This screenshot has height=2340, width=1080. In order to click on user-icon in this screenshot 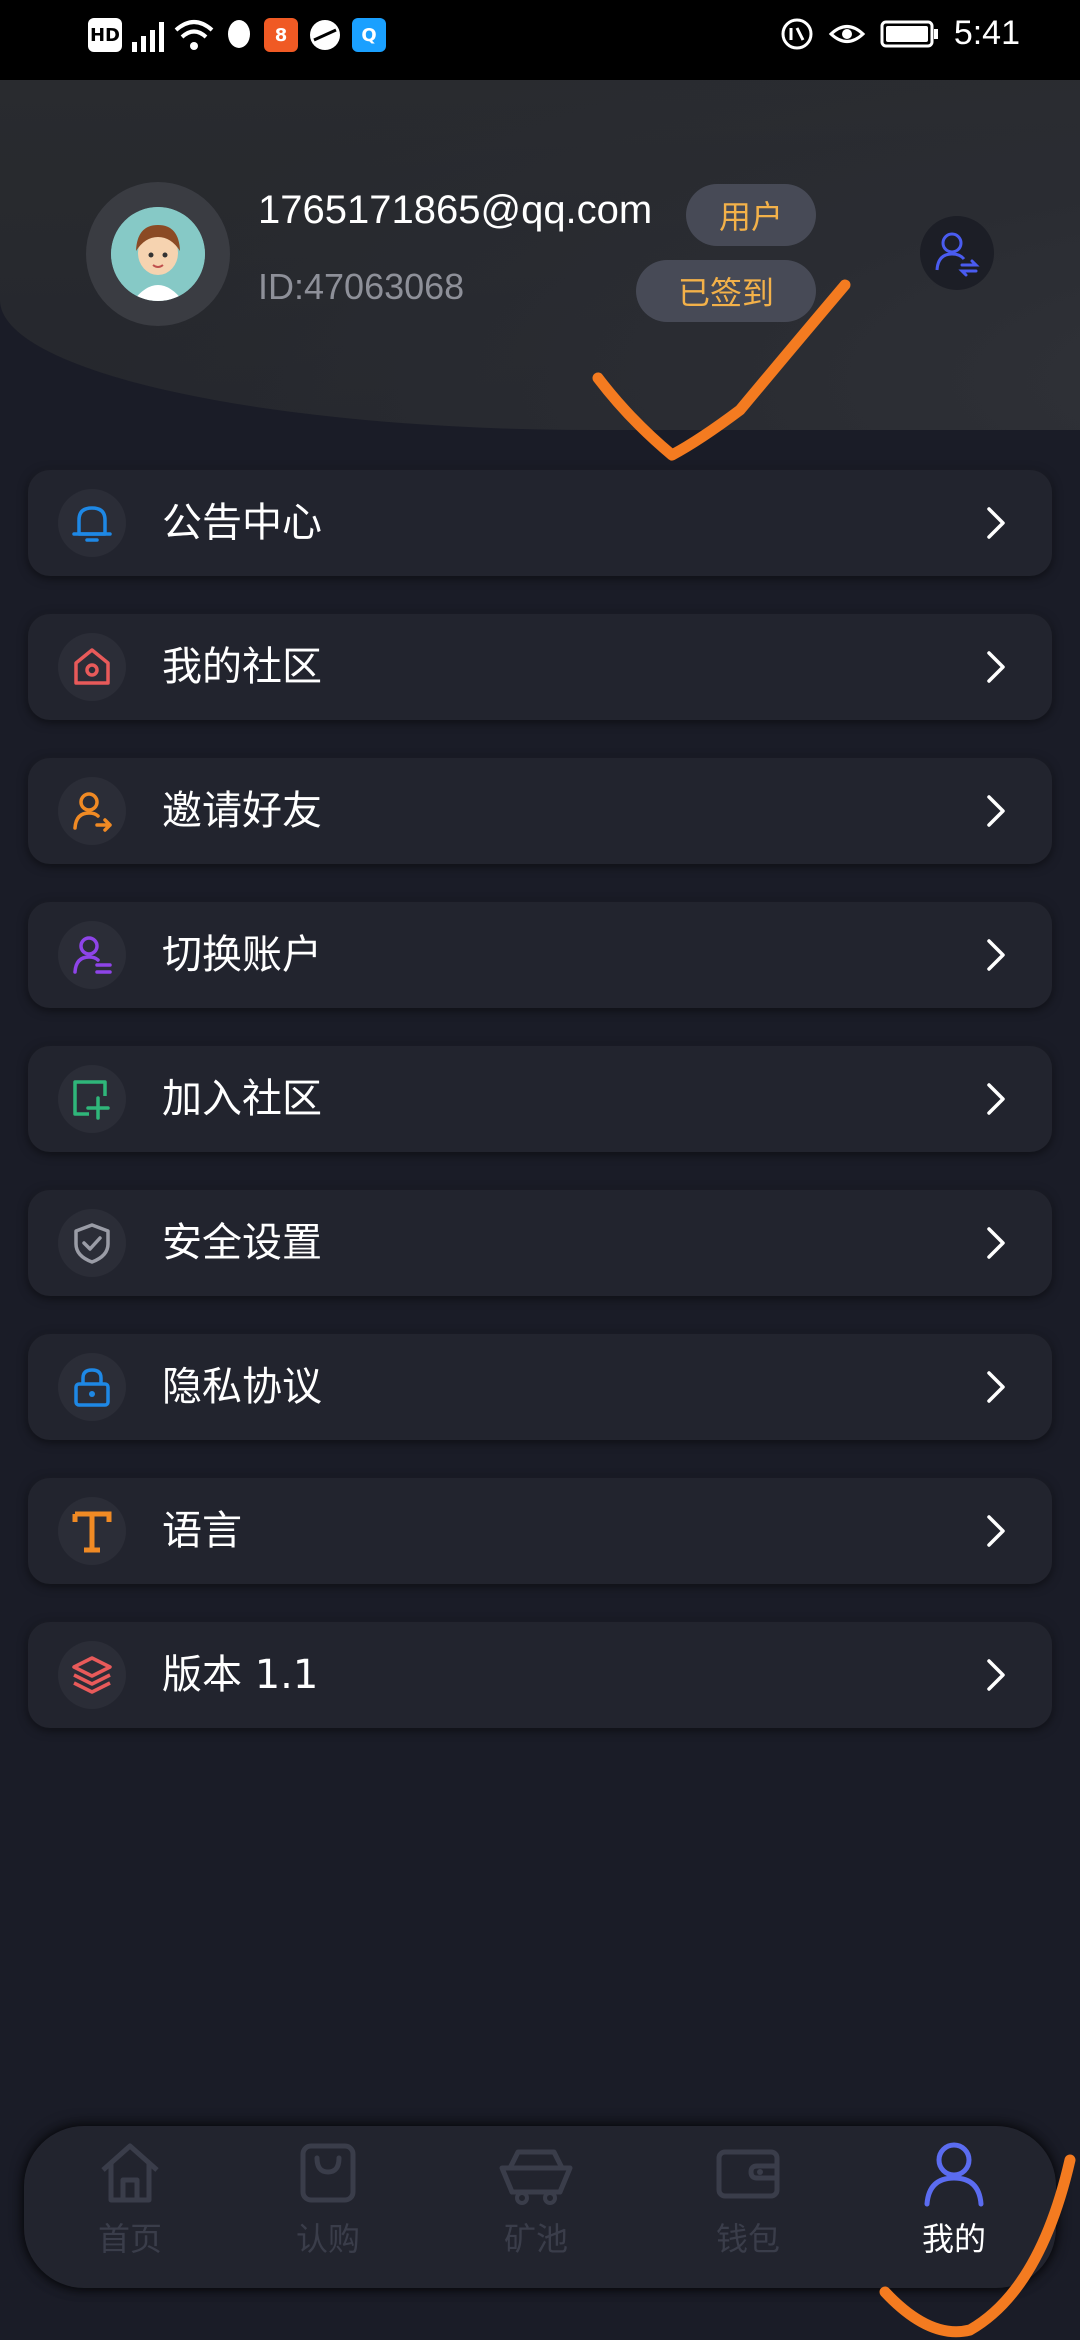, I will do `click(954, 2174)`.